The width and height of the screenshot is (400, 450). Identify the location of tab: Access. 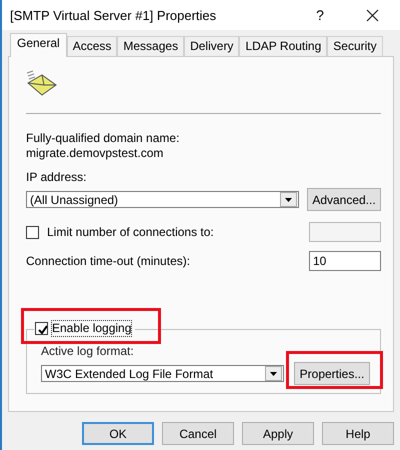
(92, 46).